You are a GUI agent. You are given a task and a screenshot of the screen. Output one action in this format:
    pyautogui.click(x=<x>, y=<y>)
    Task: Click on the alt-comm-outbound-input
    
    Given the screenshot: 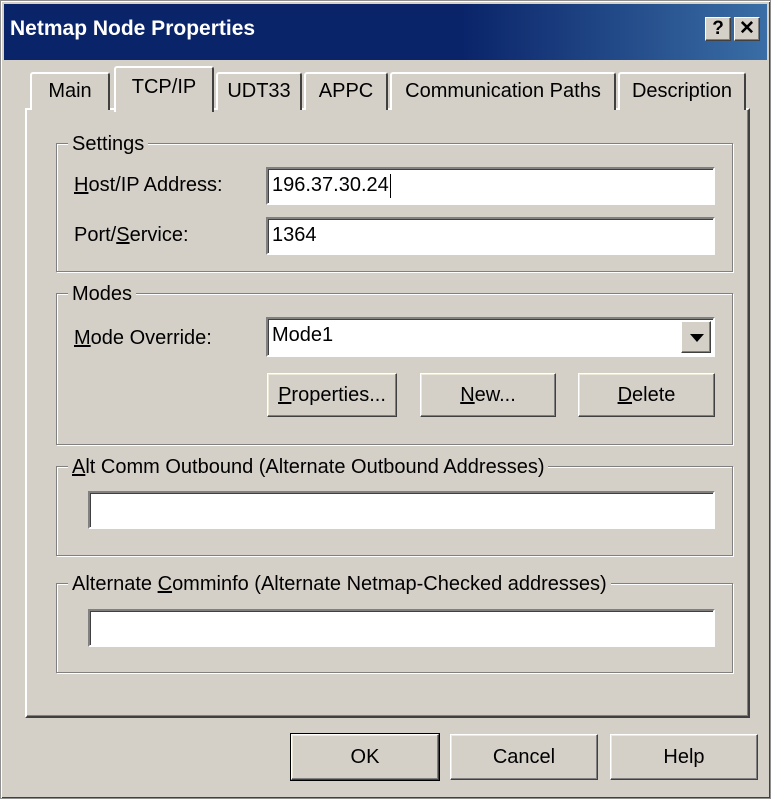 What is the action you would take?
    pyautogui.click(x=401, y=510)
    